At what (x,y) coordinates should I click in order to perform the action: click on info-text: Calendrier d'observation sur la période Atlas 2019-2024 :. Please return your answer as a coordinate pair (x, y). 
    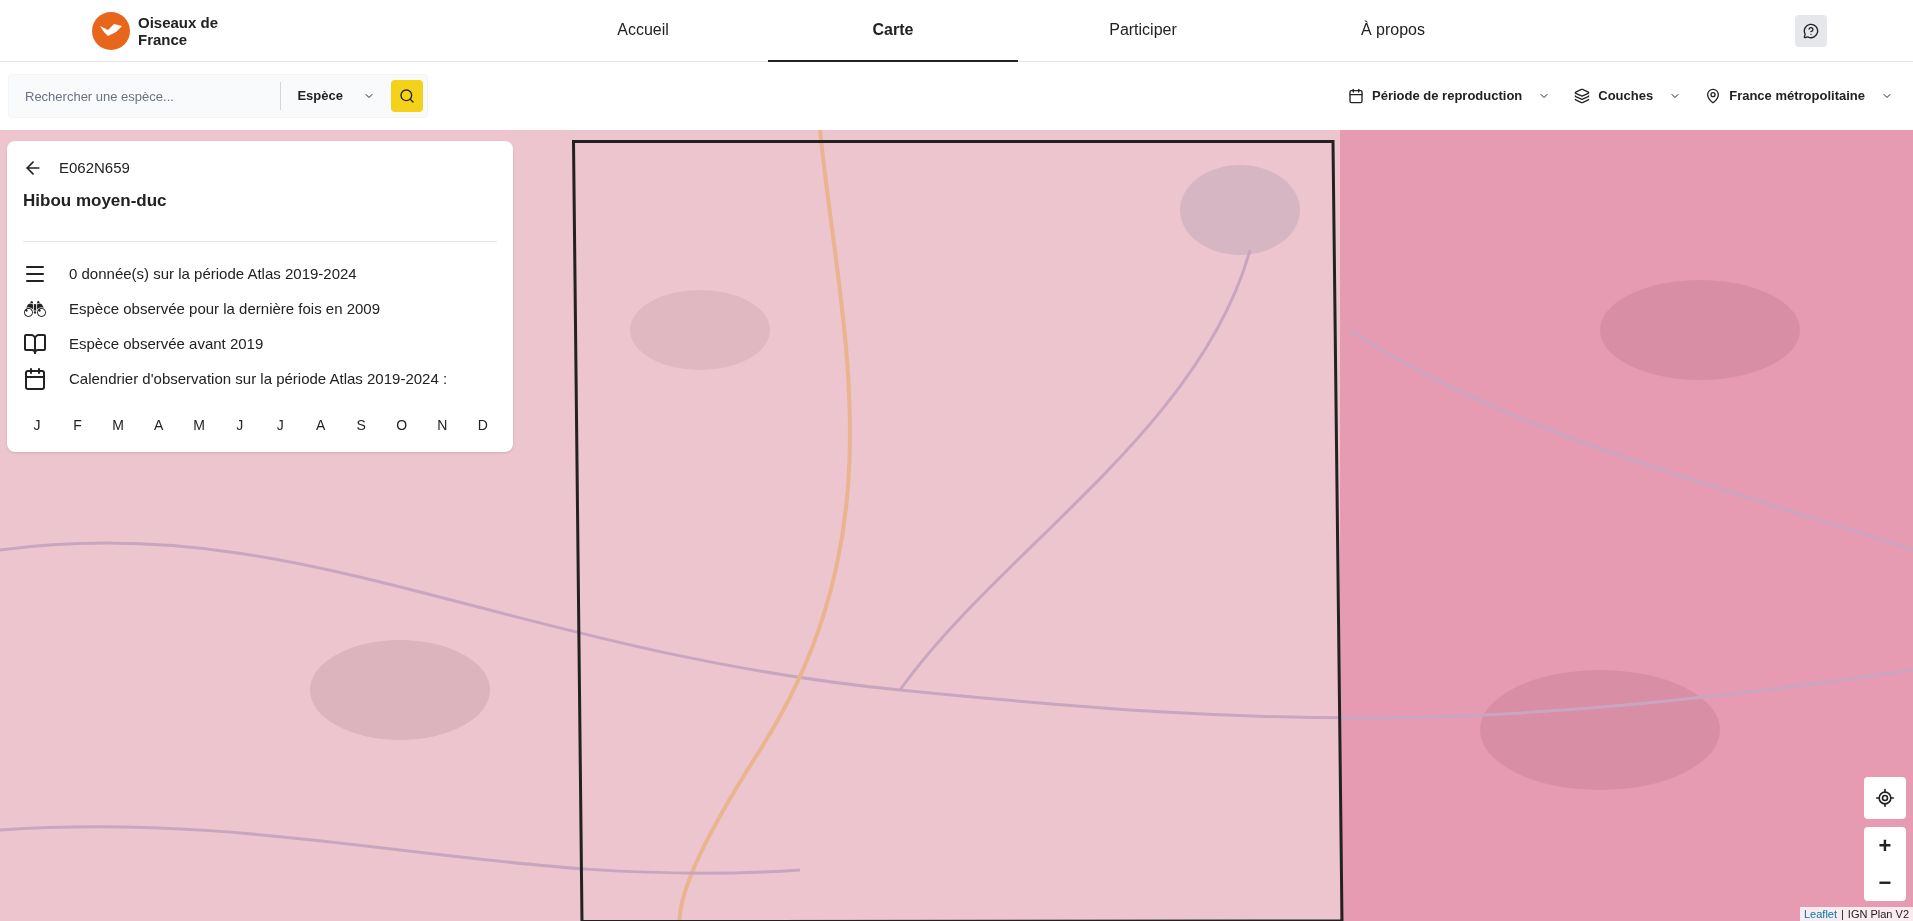
    Looking at the image, I should click on (258, 378).